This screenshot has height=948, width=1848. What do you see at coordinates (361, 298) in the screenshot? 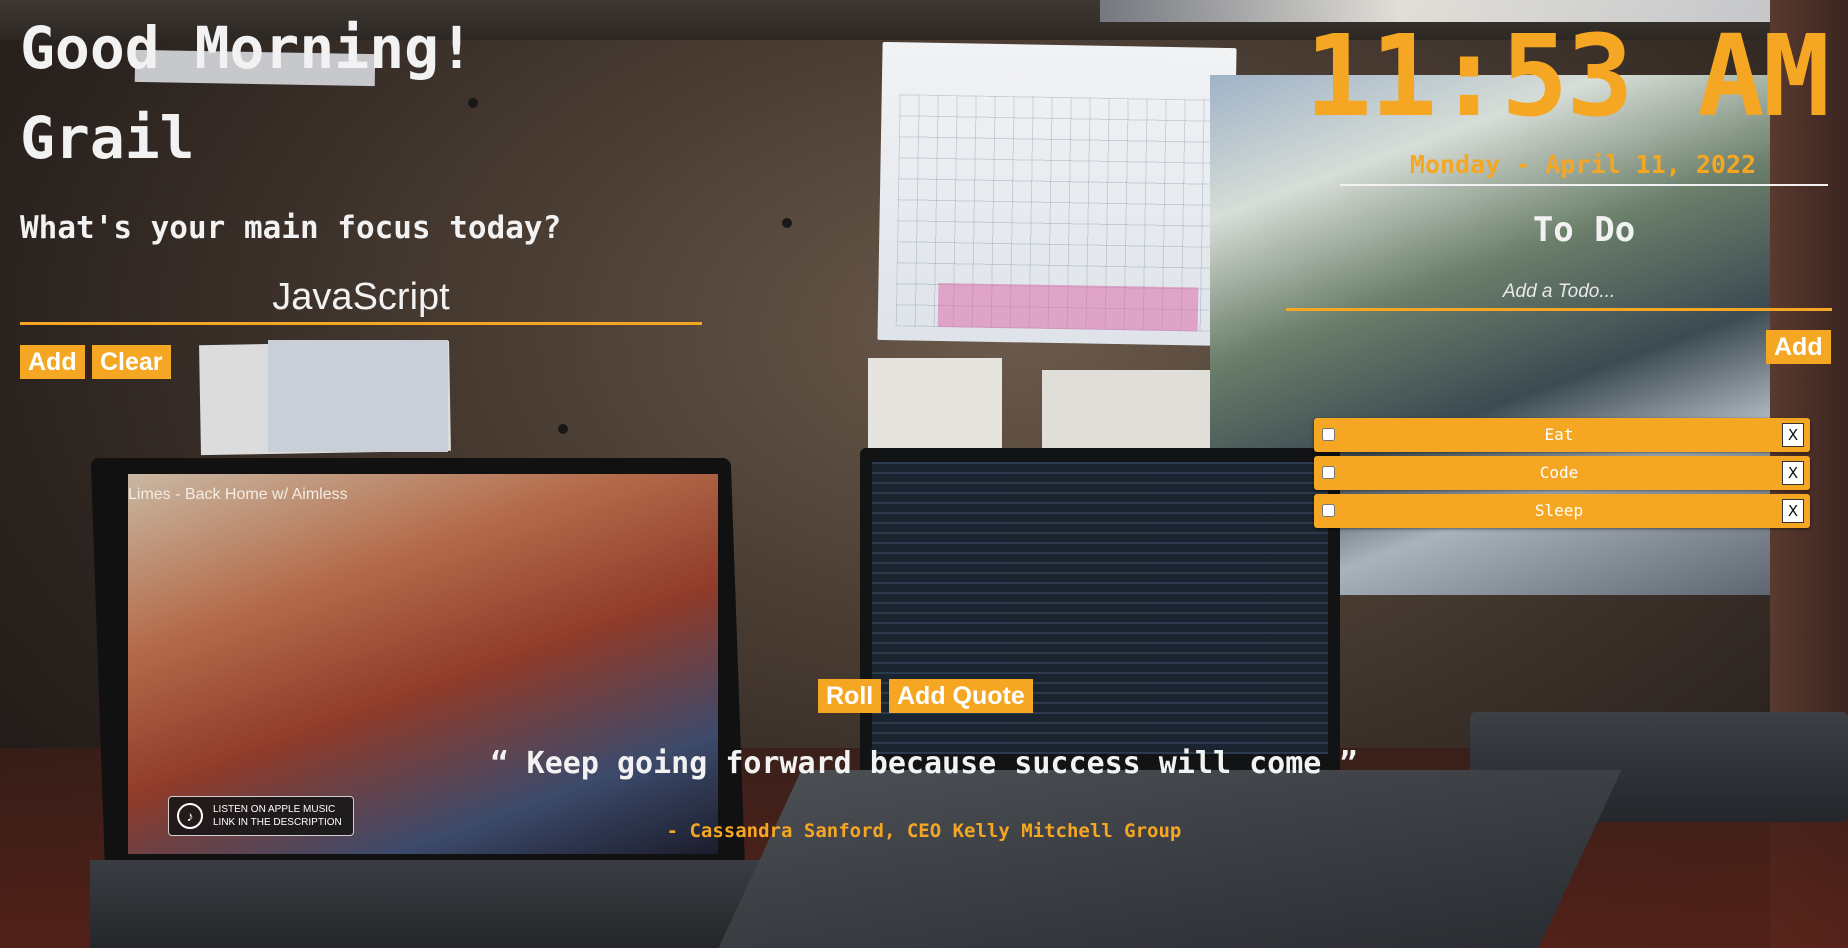
I see `focus-input` at bounding box center [361, 298].